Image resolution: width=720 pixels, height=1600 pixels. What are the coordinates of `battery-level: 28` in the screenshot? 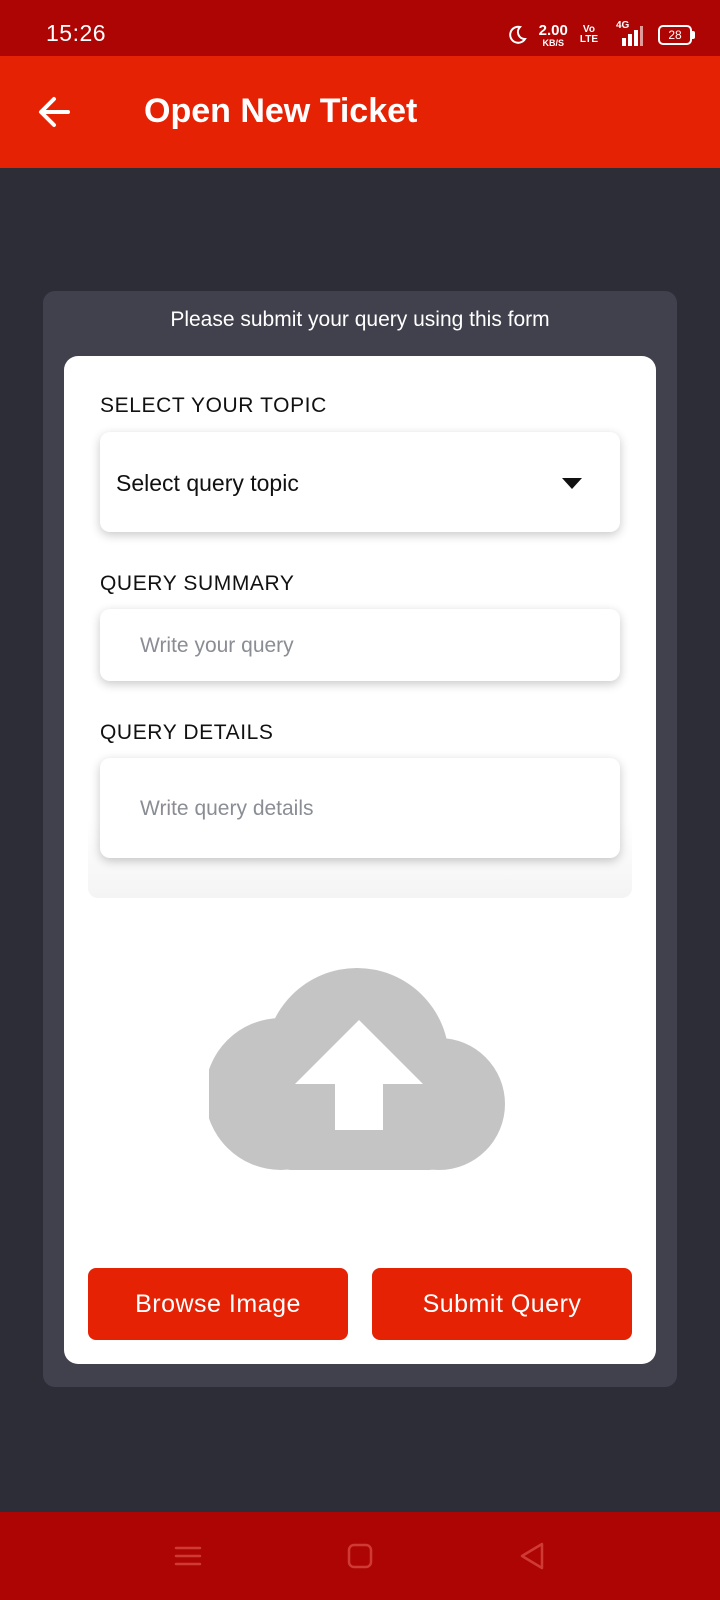 It's located at (675, 35).